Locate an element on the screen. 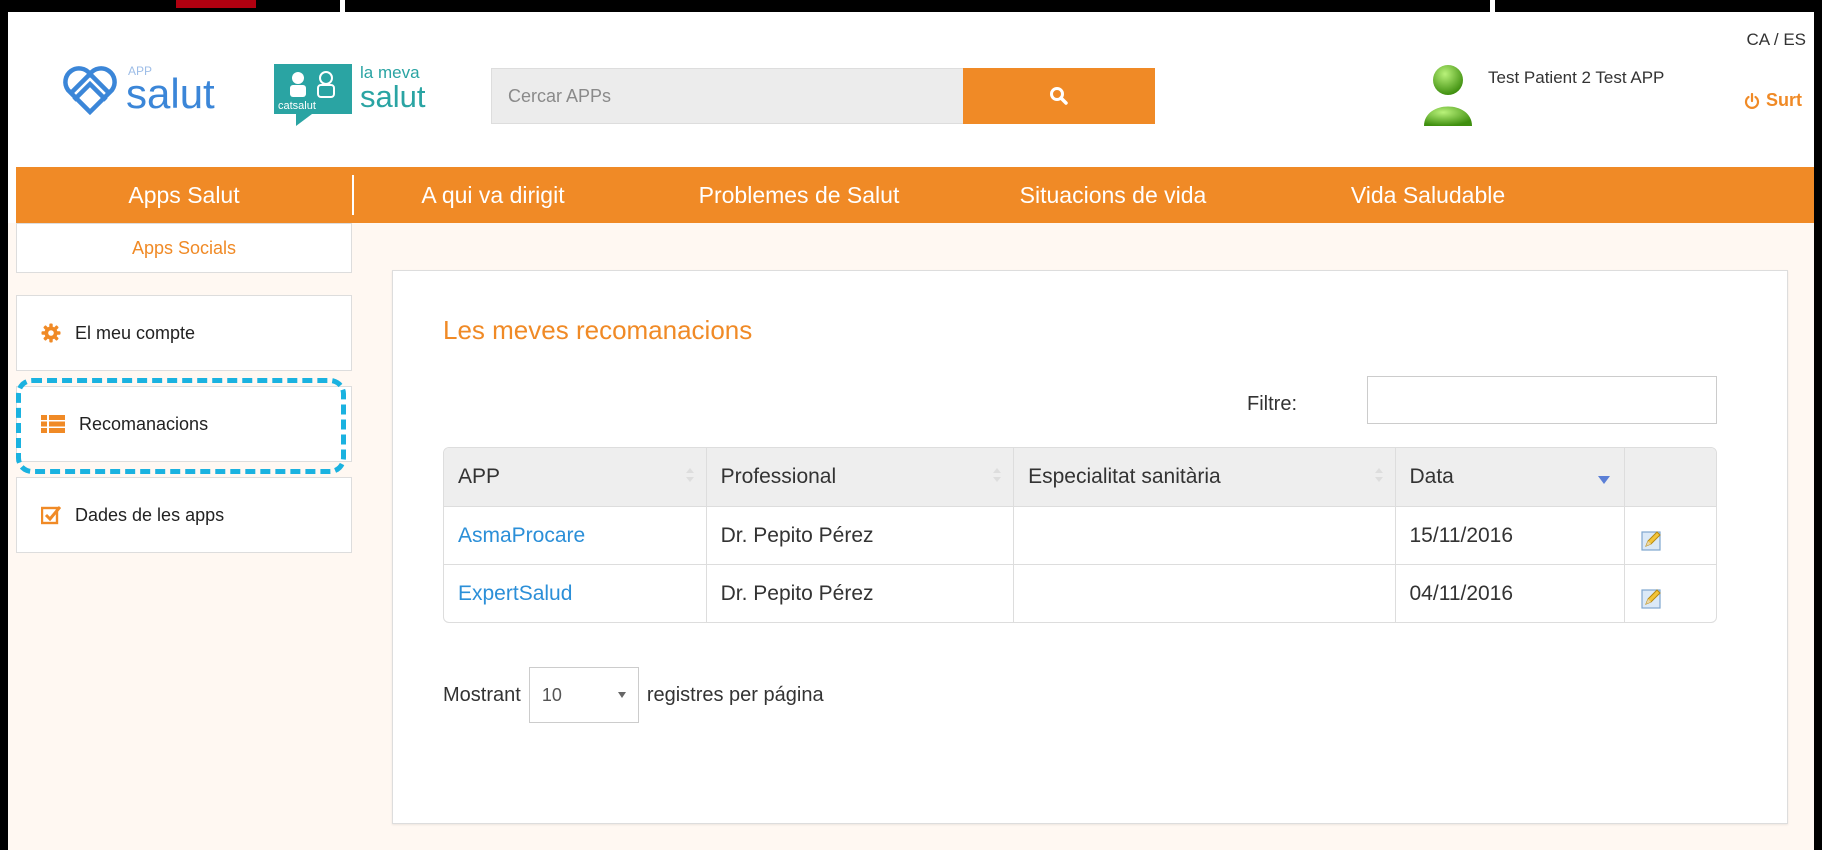 This screenshot has height=850, width=1822. column-header-app: APP is located at coordinates (575, 477).